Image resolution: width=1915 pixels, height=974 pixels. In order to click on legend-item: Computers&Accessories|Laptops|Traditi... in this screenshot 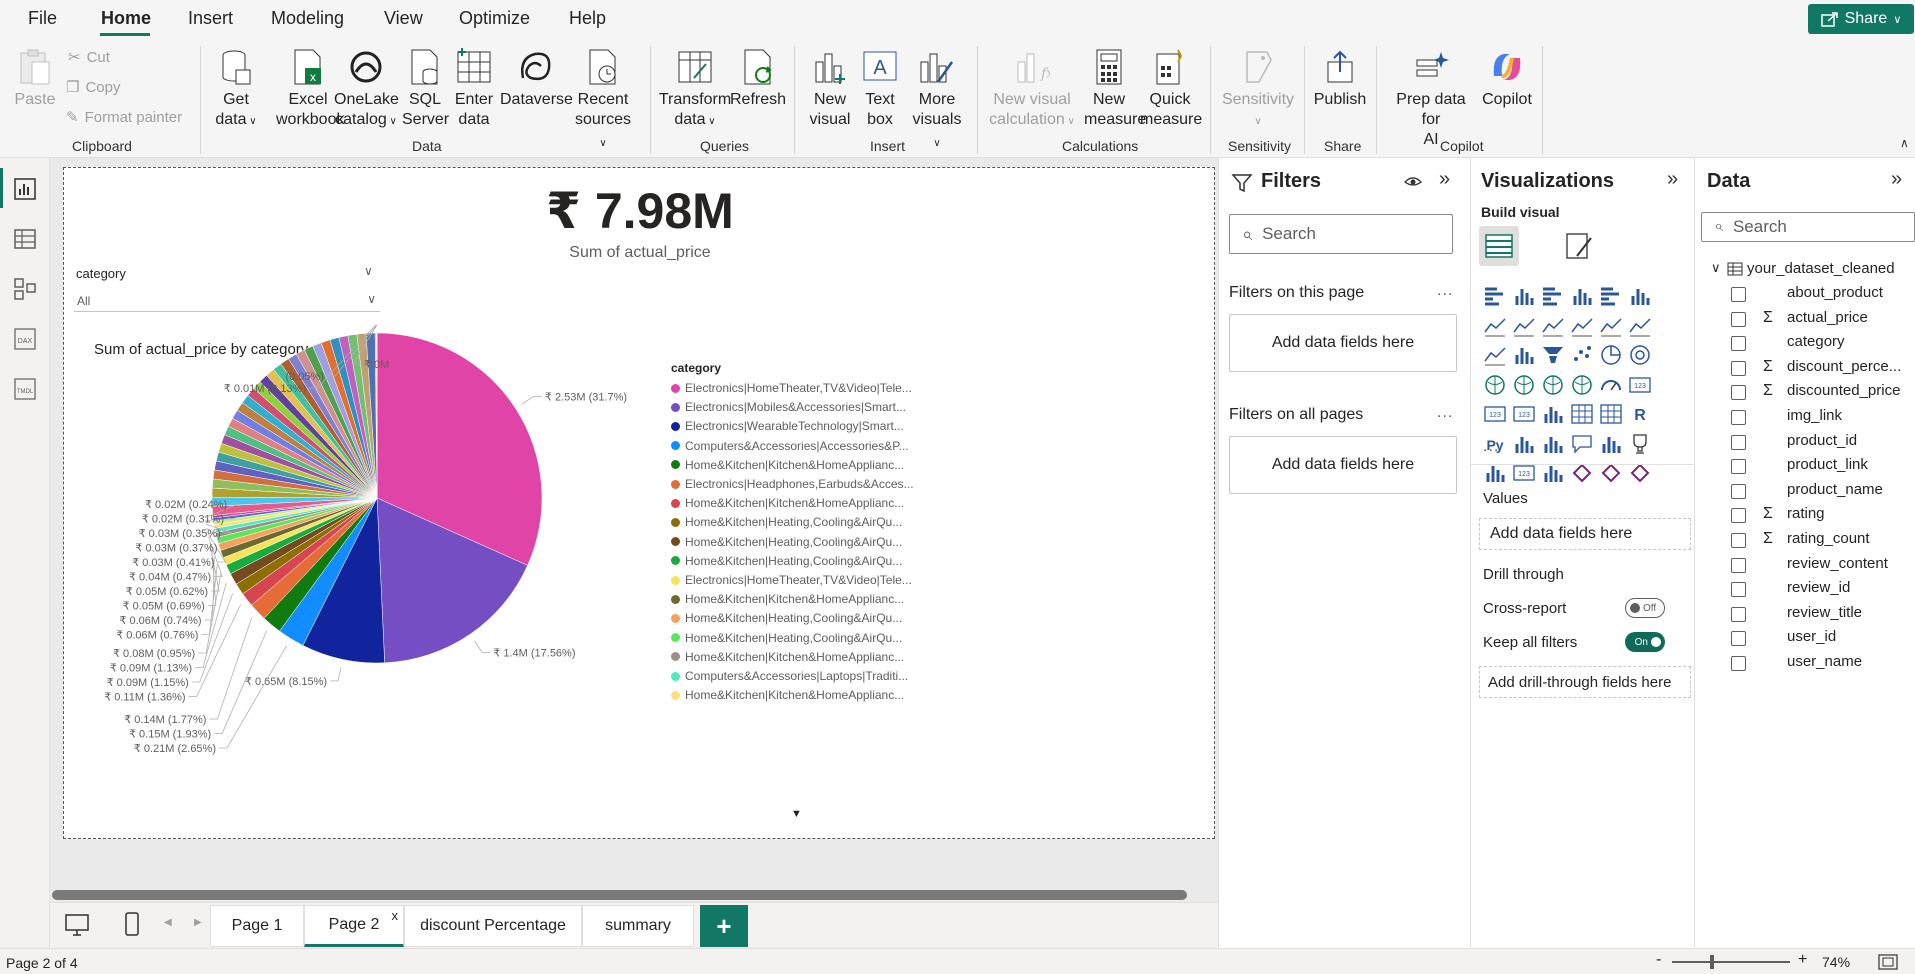, I will do `click(789, 676)`.